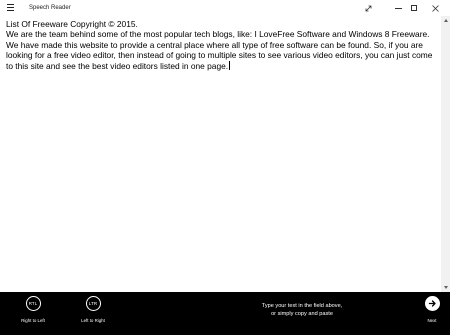  What do you see at coordinates (93, 314) in the screenshot?
I see `left-to-right-button: LTR Left to Right` at bounding box center [93, 314].